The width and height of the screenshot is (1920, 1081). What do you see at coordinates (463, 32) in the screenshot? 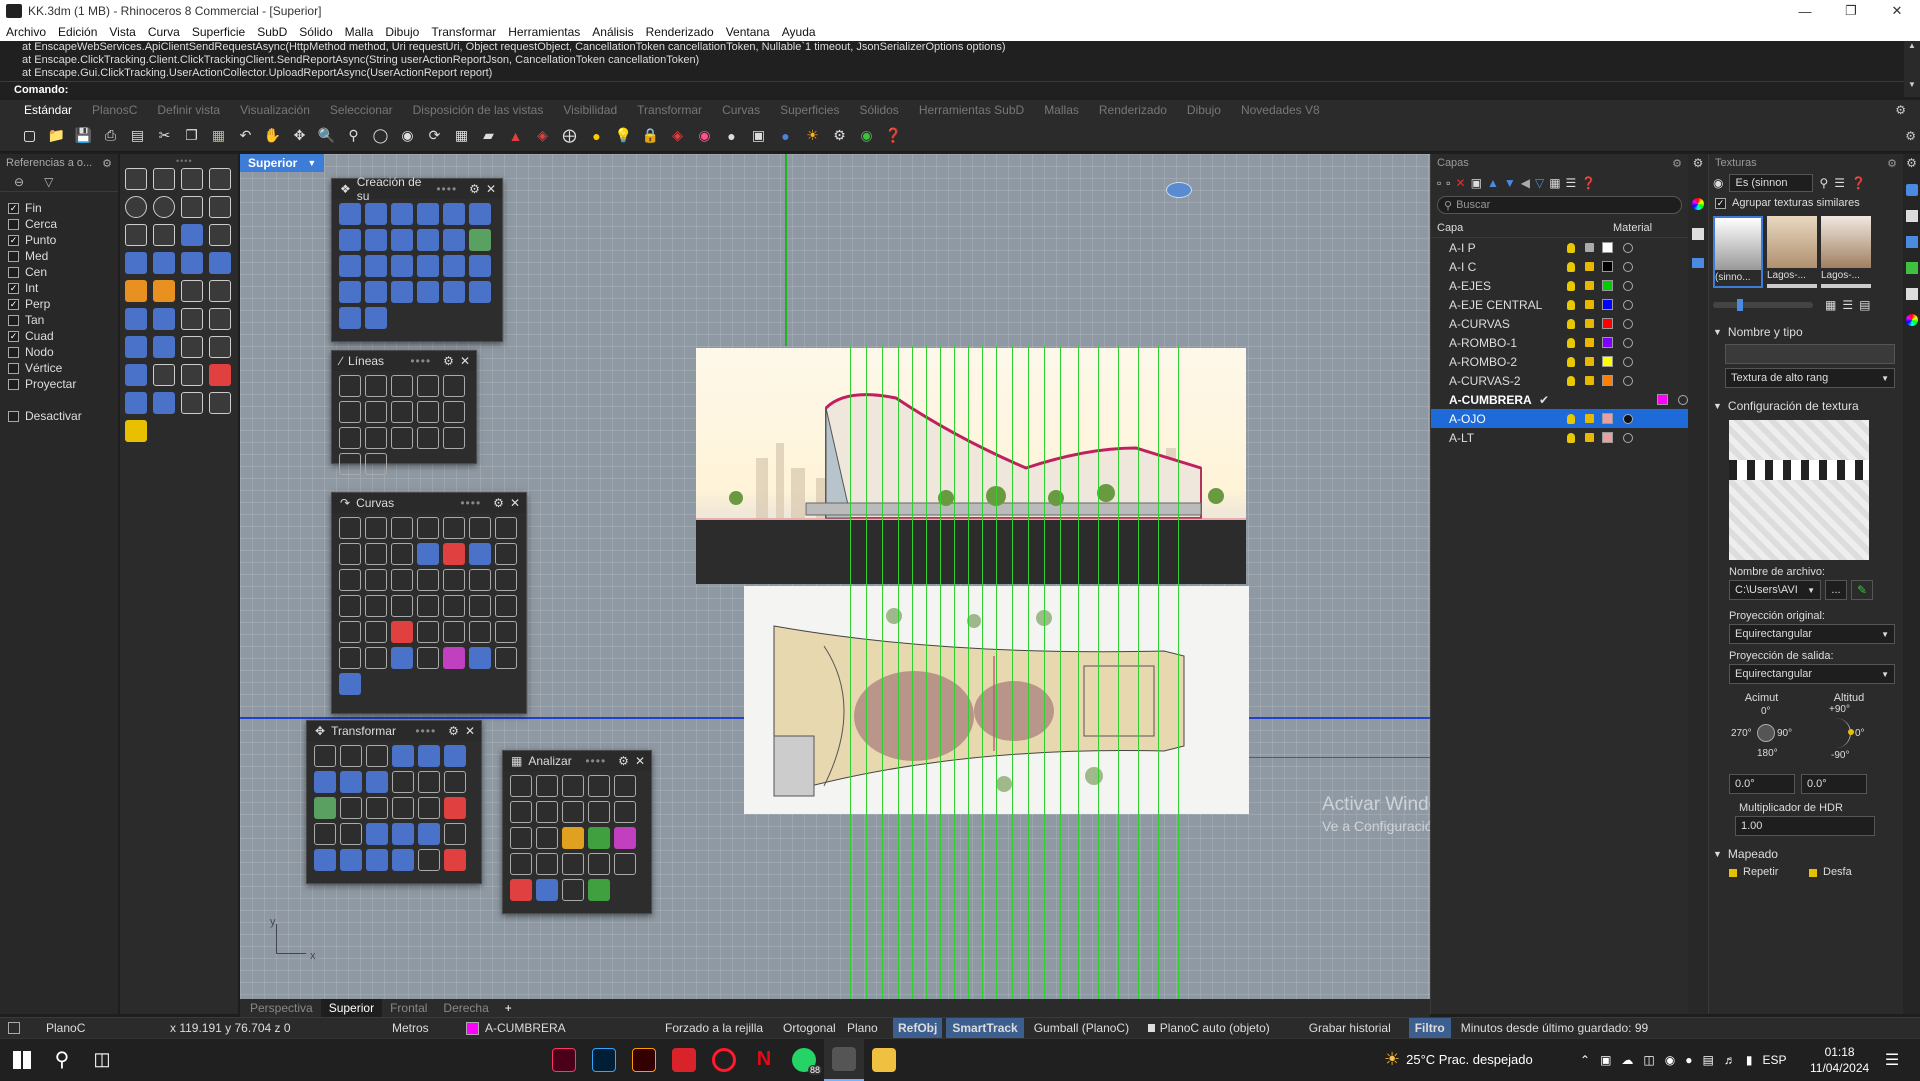
I see `menu-transformar: Transformar` at bounding box center [463, 32].